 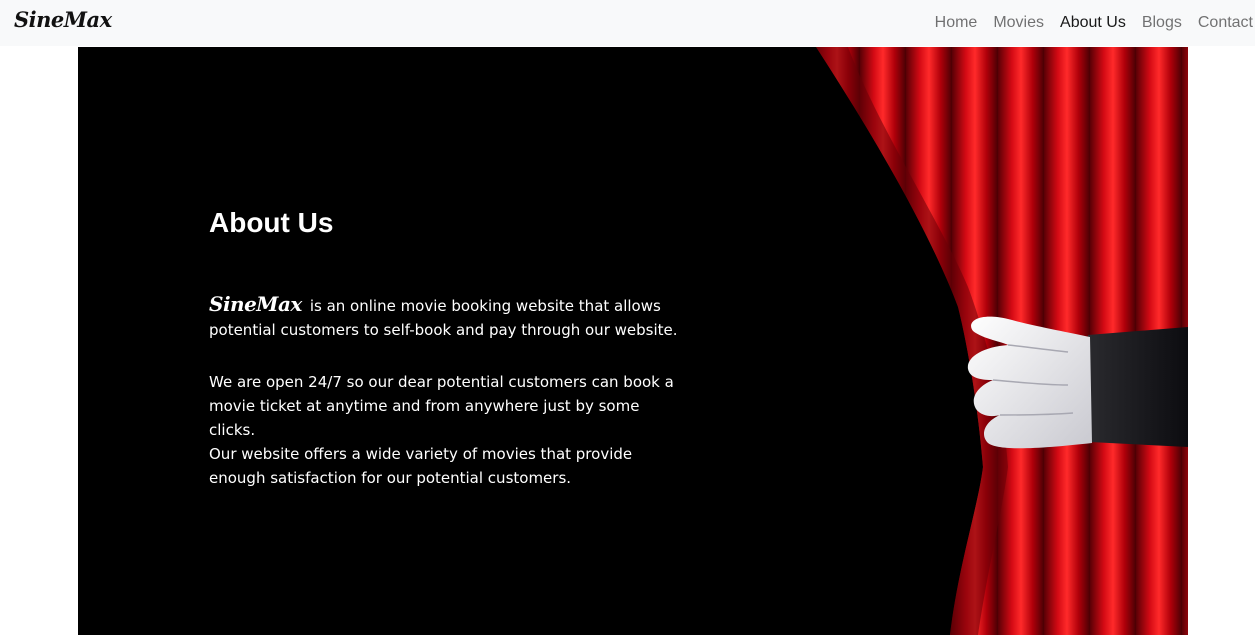 I want to click on nav-links: Home Movies About Us Blogs Contact, so click(x=1091, y=23).